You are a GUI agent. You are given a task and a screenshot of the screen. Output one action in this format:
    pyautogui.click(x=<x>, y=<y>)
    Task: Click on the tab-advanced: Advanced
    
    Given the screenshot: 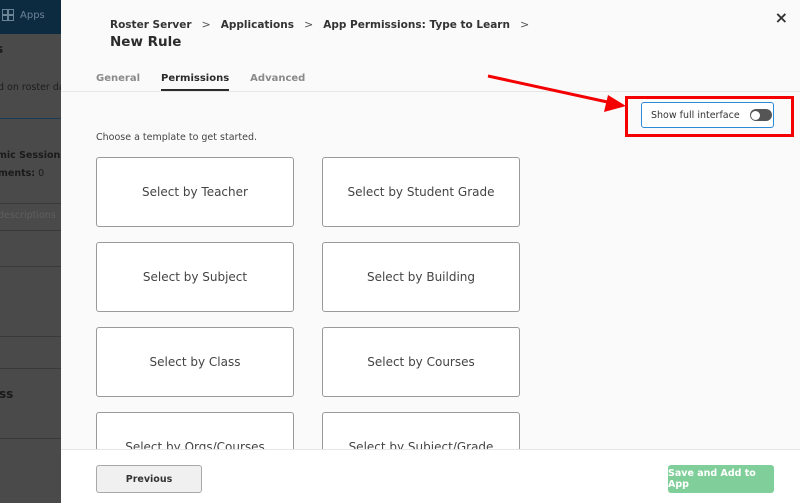 What is the action you would take?
    pyautogui.click(x=277, y=82)
    